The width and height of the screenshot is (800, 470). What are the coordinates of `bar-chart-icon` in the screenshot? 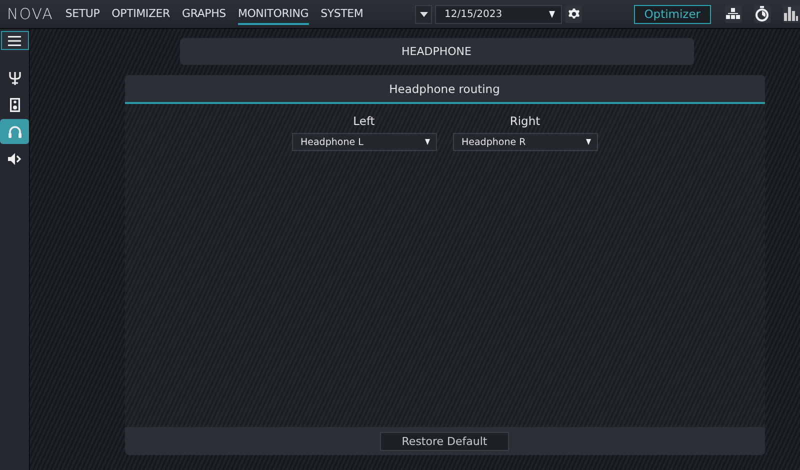 It's located at (791, 14).